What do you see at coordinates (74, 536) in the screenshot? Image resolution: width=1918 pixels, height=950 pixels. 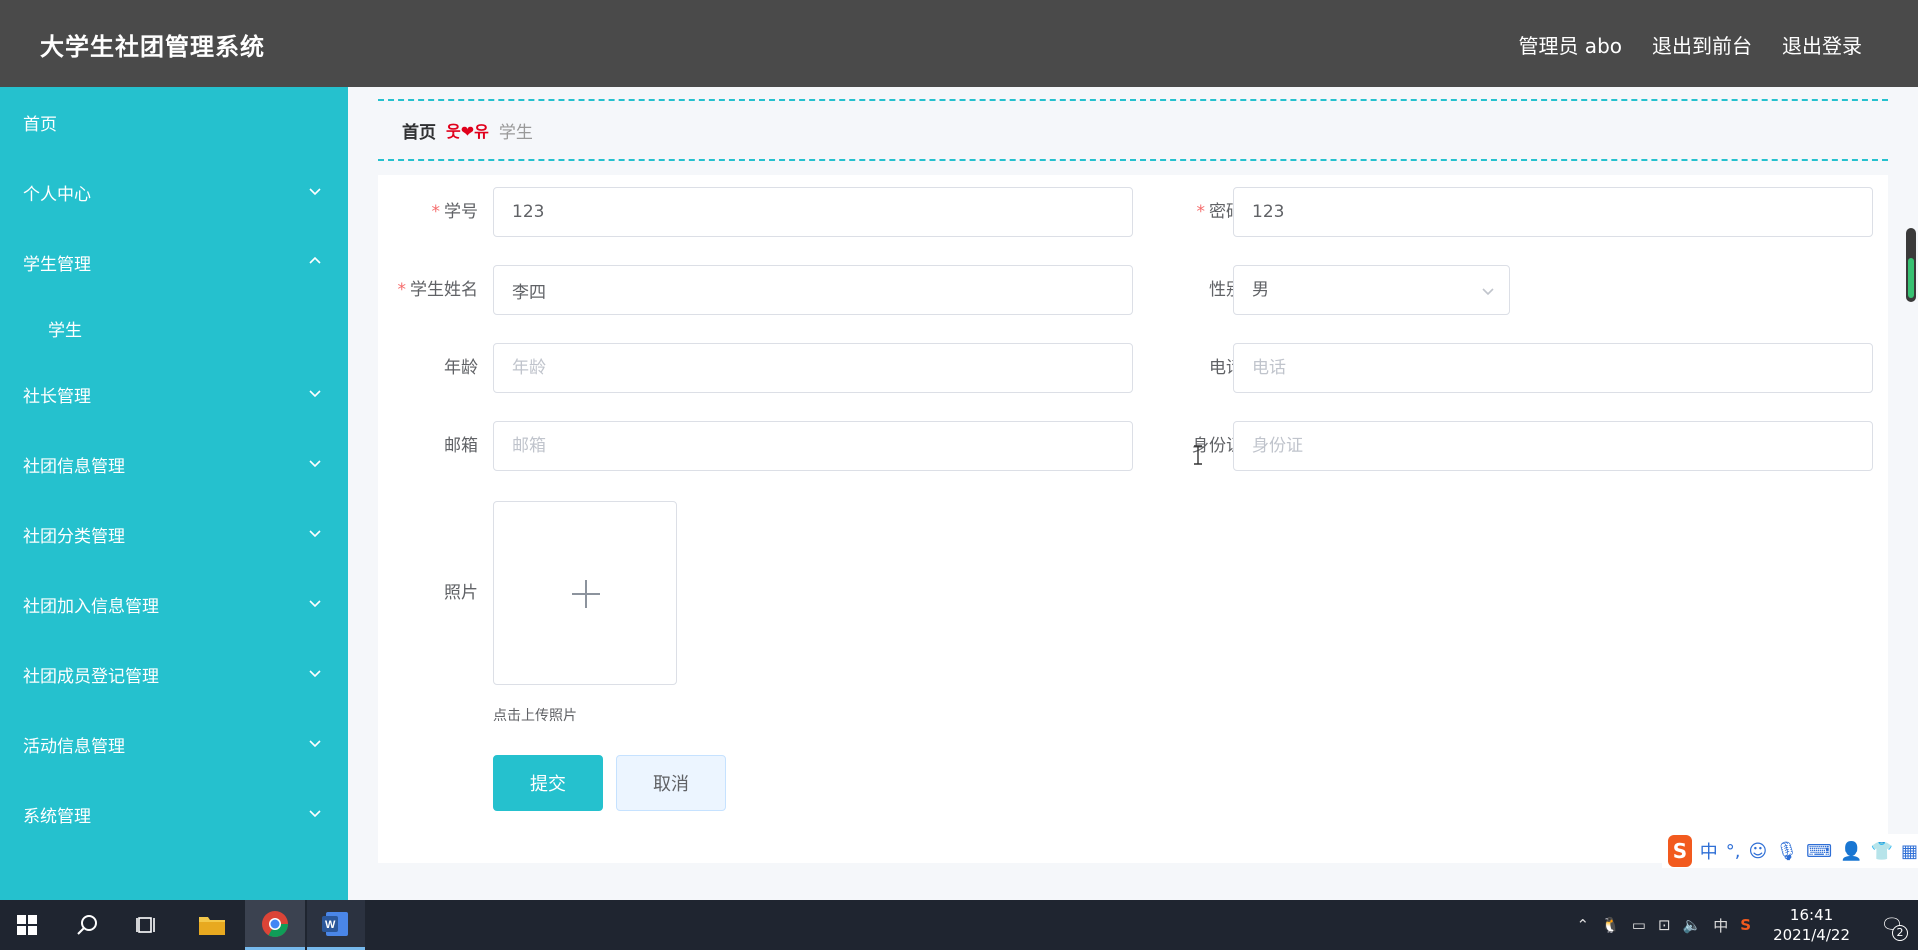 I see `sidebar-item-label: 社团分类管理` at bounding box center [74, 536].